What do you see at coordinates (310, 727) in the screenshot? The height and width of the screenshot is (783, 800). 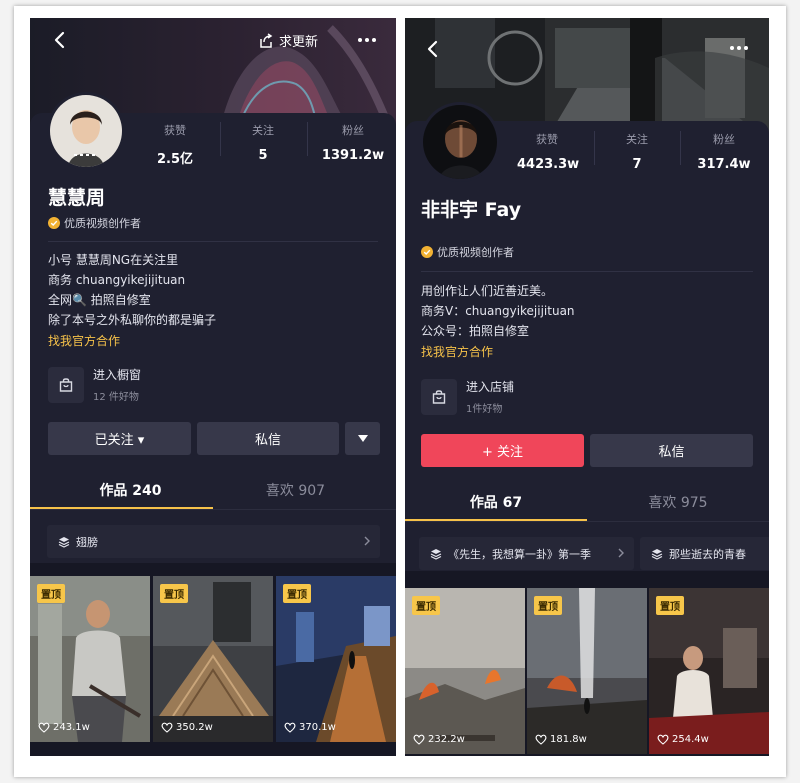 I see `video-likes: 370.1w` at bounding box center [310, 727].